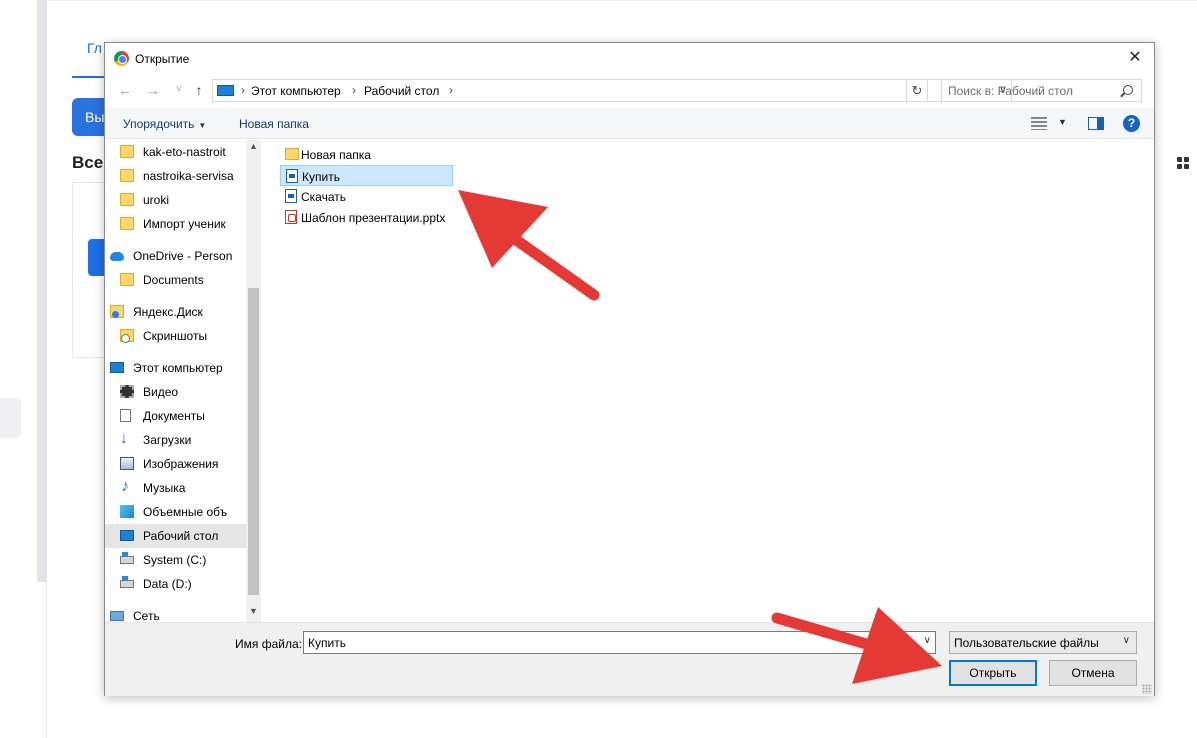  Describe the element at coordinates (175, 416) in the screenshot. I see `nav-item: Документы` at that location.